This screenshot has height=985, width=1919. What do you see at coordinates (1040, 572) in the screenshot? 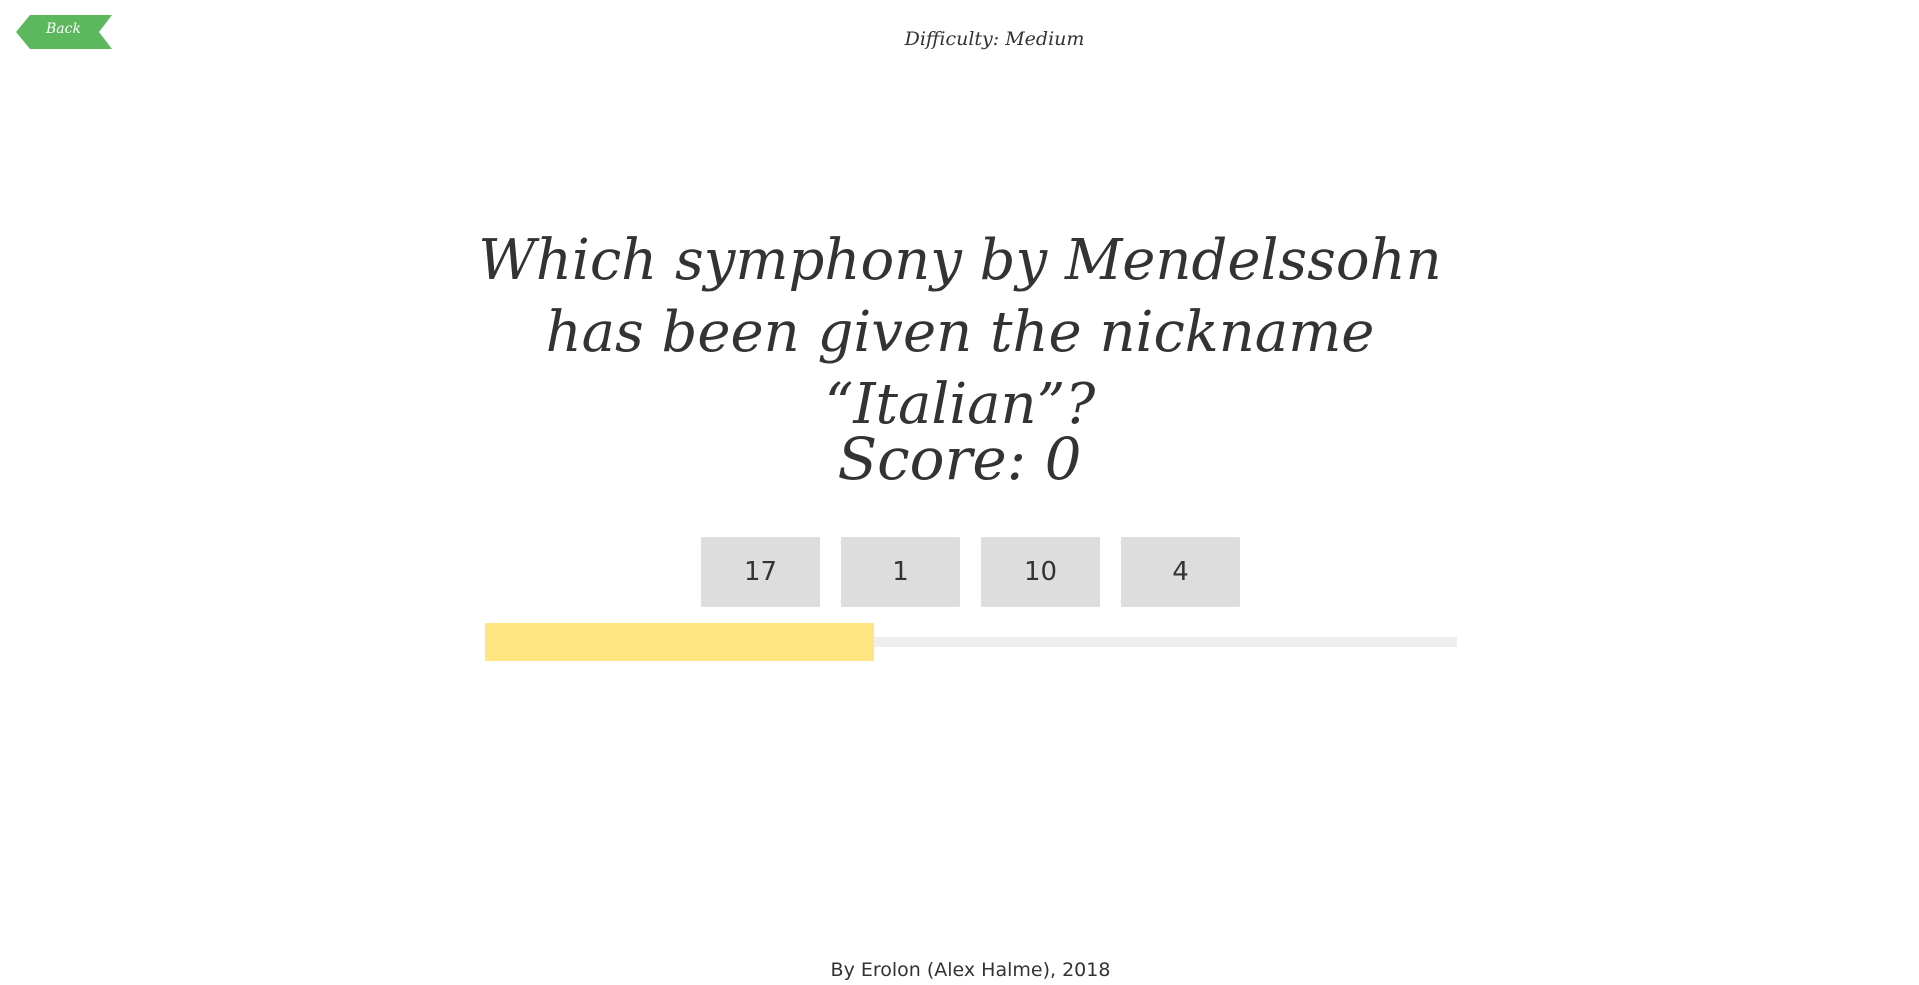
I see `answer-button: 10` at bounding box center [1040, 572].